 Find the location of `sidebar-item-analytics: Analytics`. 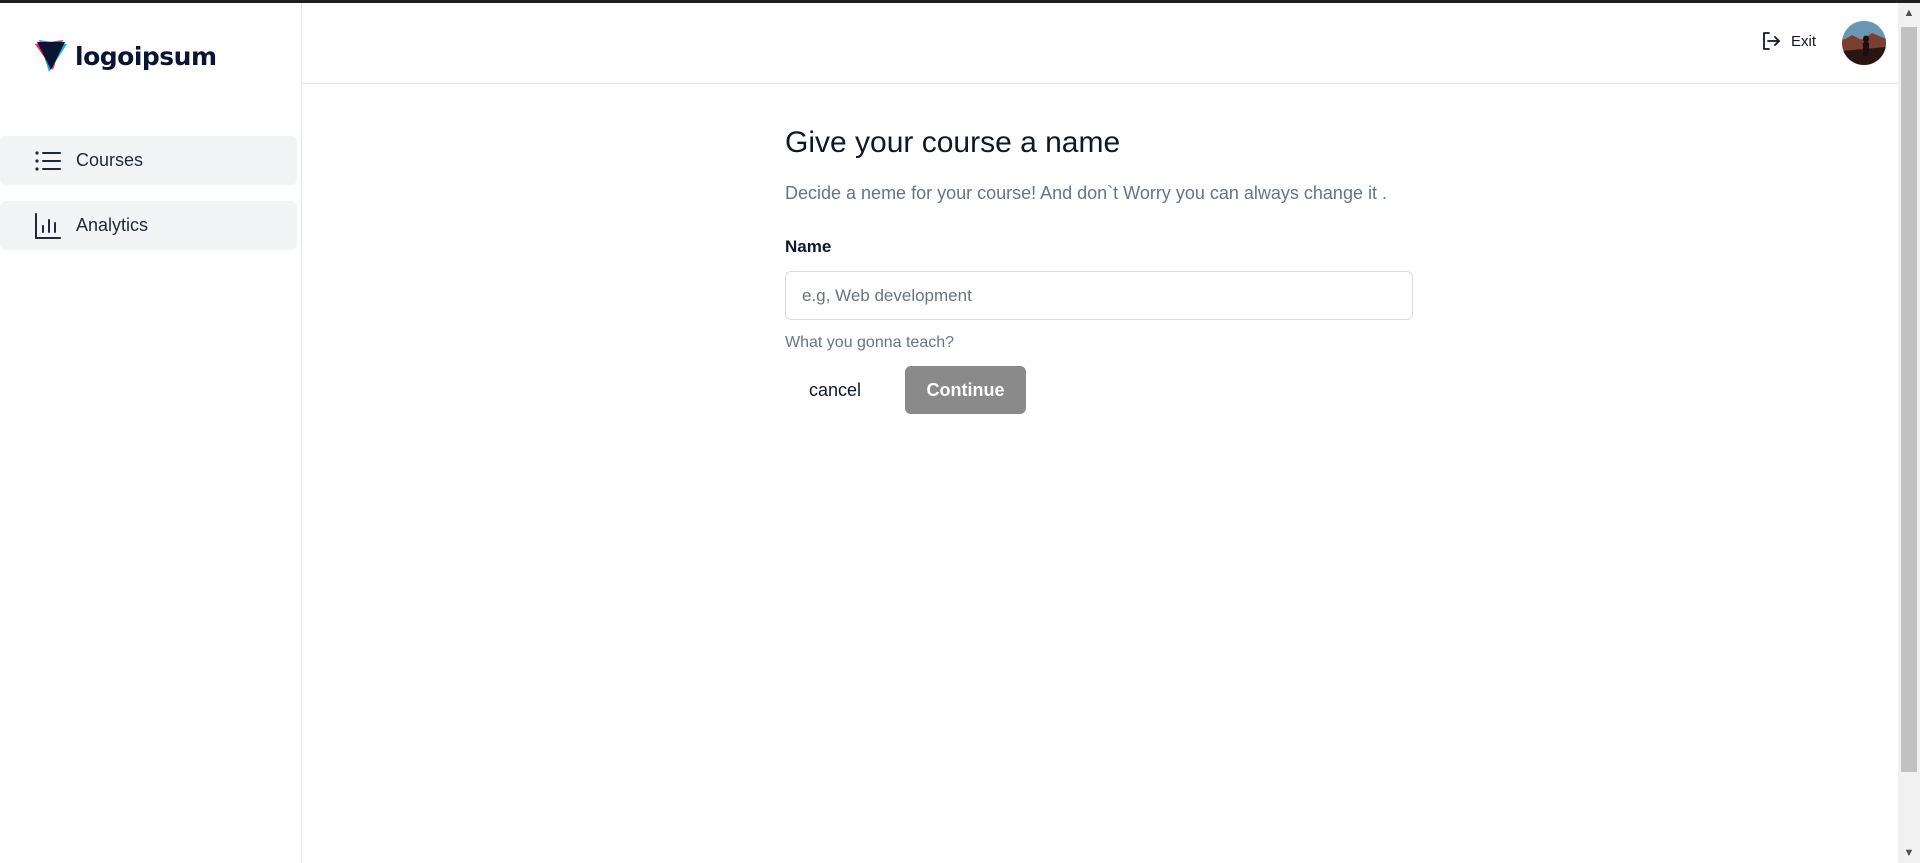

sidebar-item-analytics: Analytics is located at coordinates (148, 225).